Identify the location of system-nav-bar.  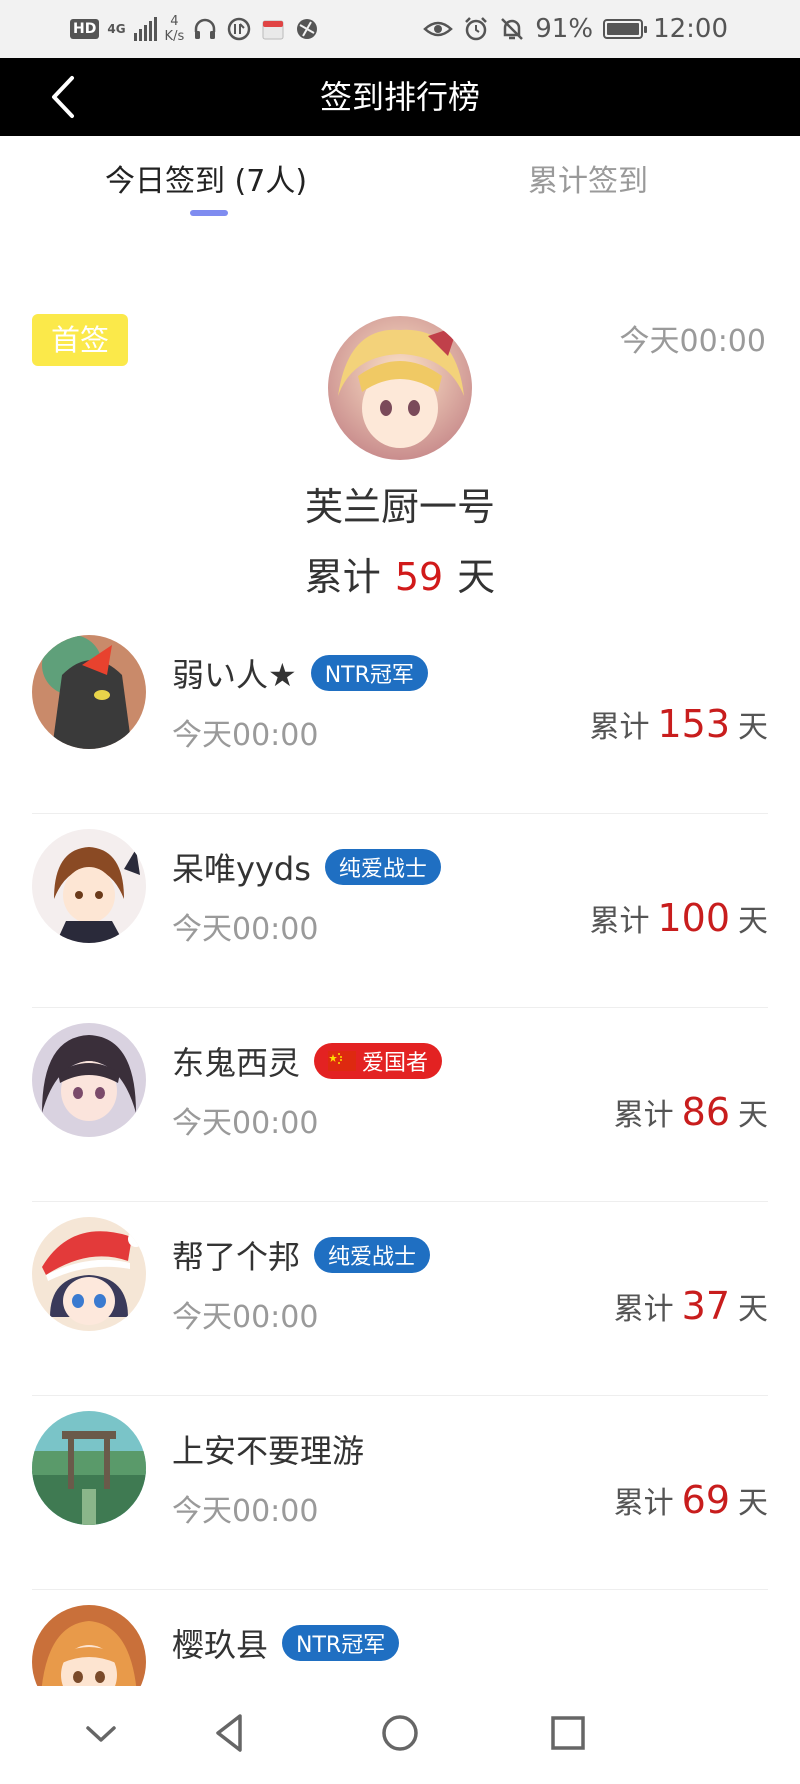
(400, 1732).